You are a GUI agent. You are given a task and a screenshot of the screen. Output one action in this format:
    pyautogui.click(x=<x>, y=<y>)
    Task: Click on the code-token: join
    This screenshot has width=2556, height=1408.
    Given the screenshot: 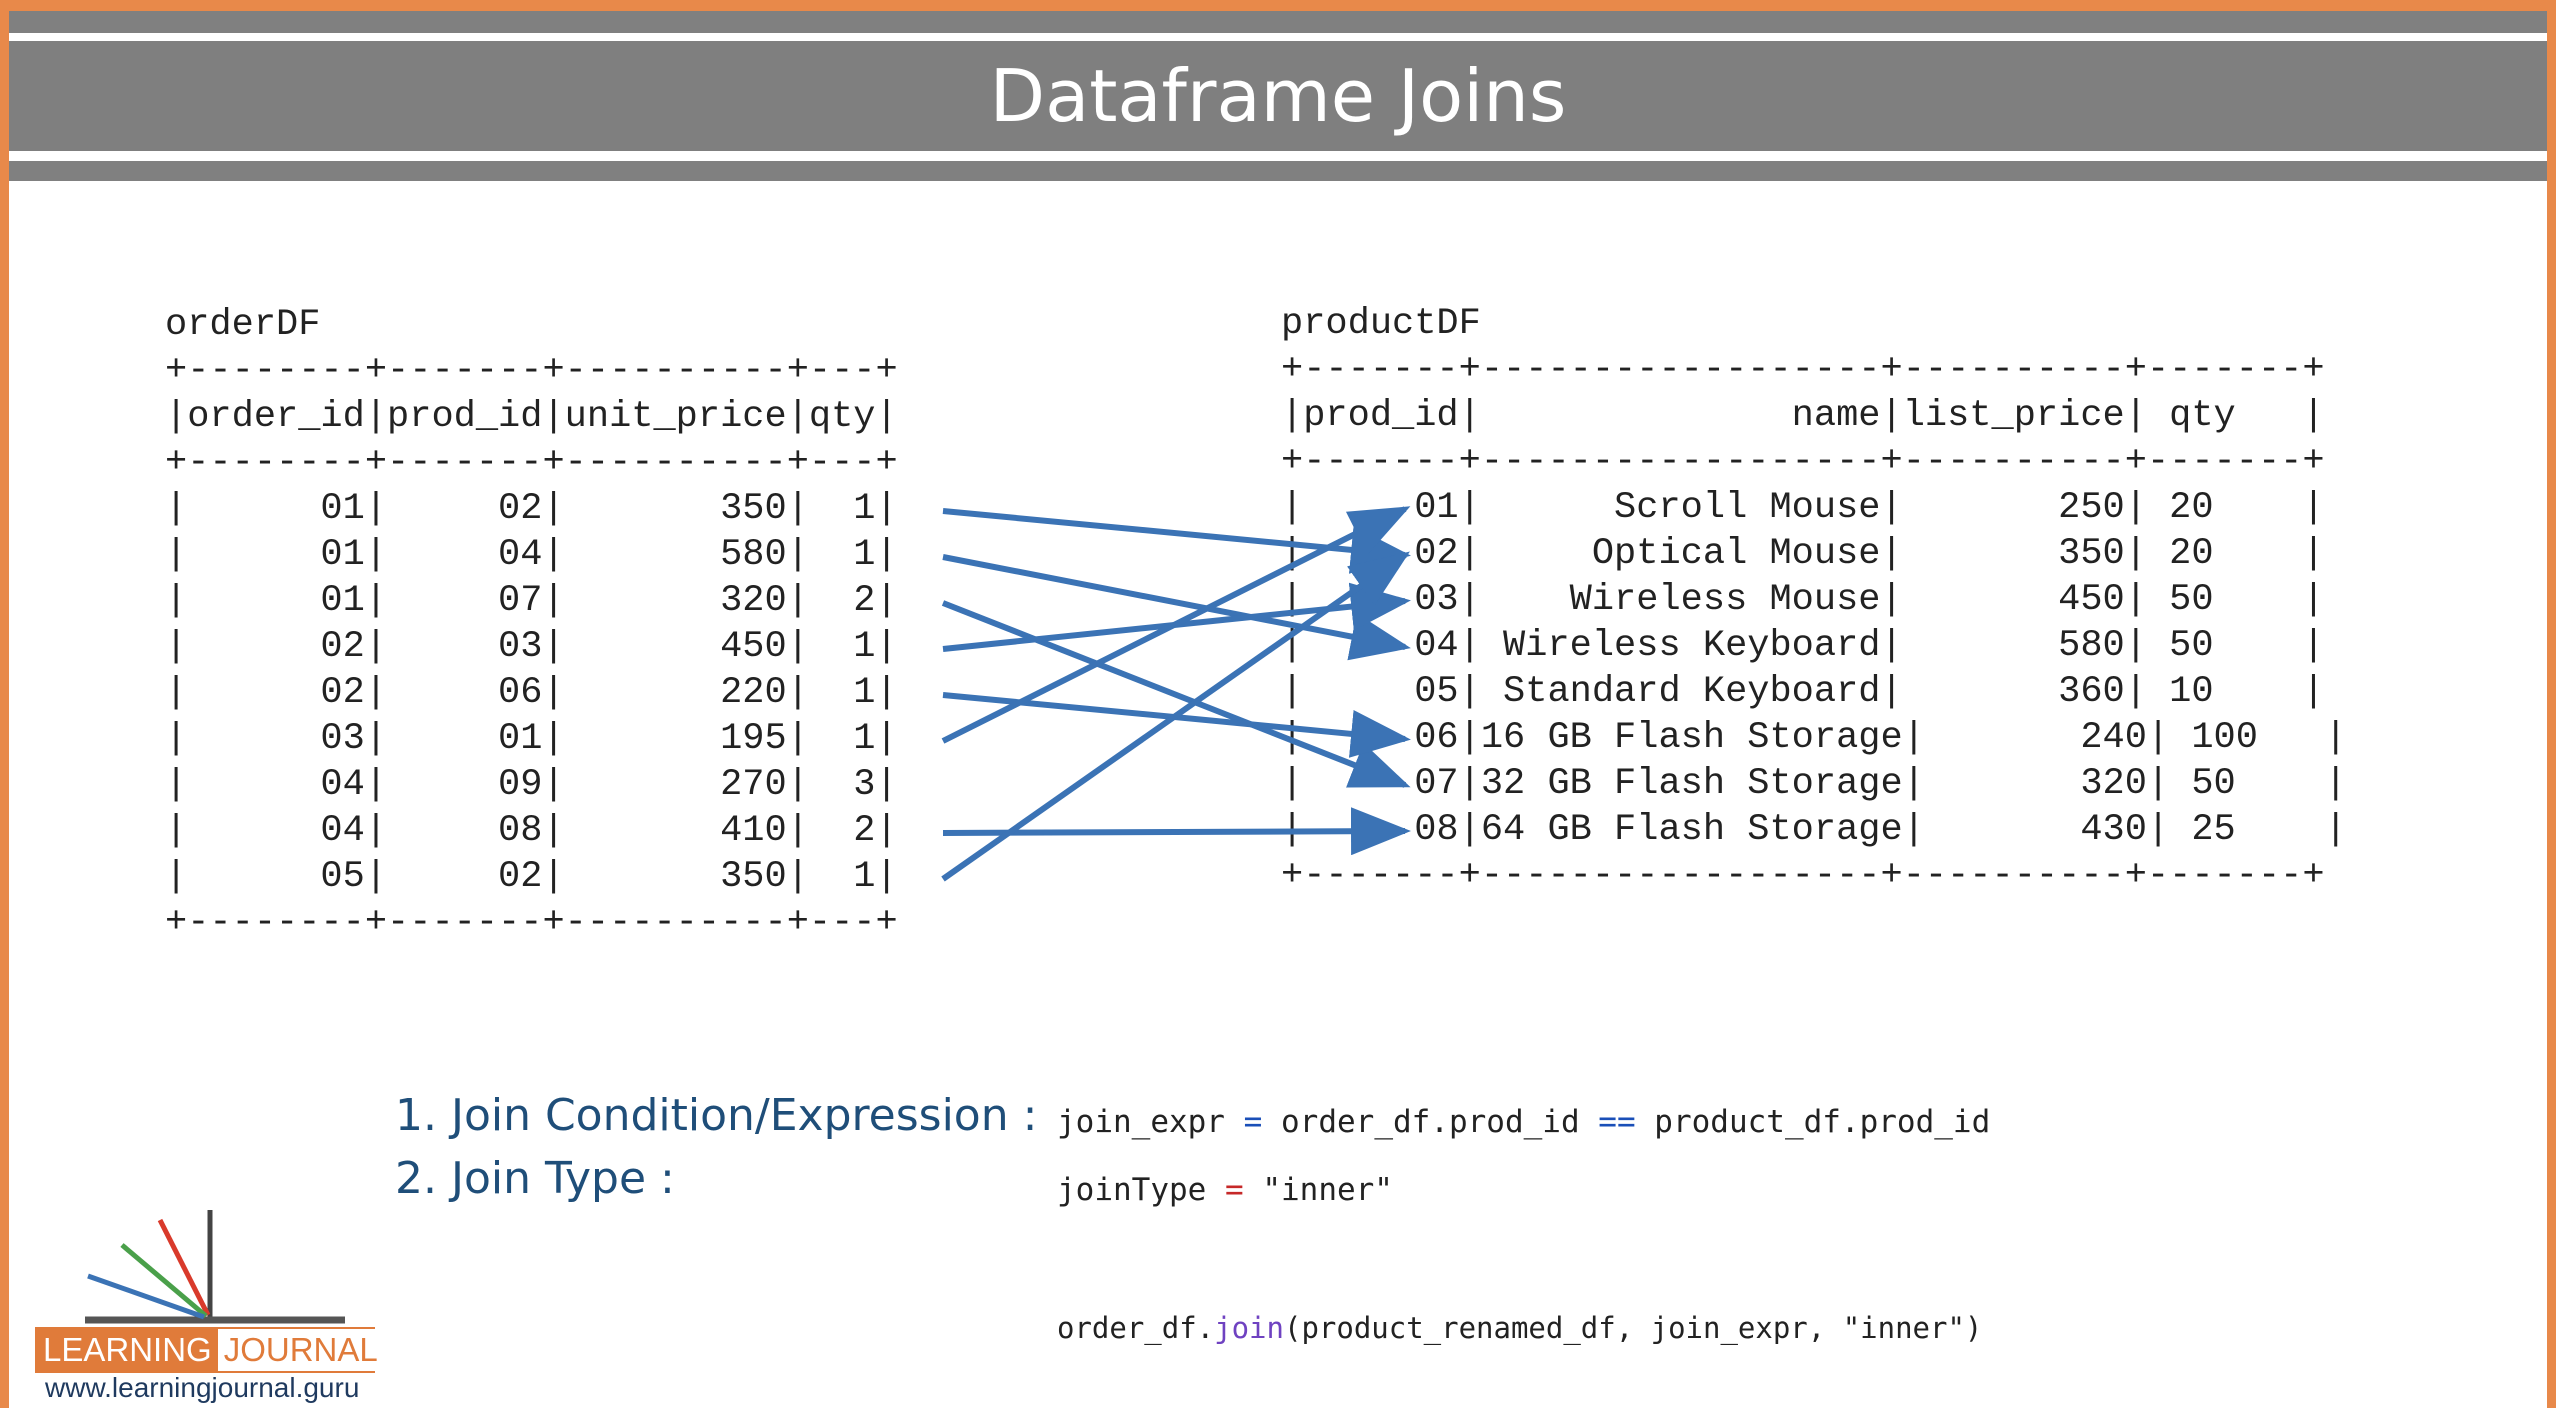 What is the action you would take?
    pyautogui.click(x=1249, y=1328)
    